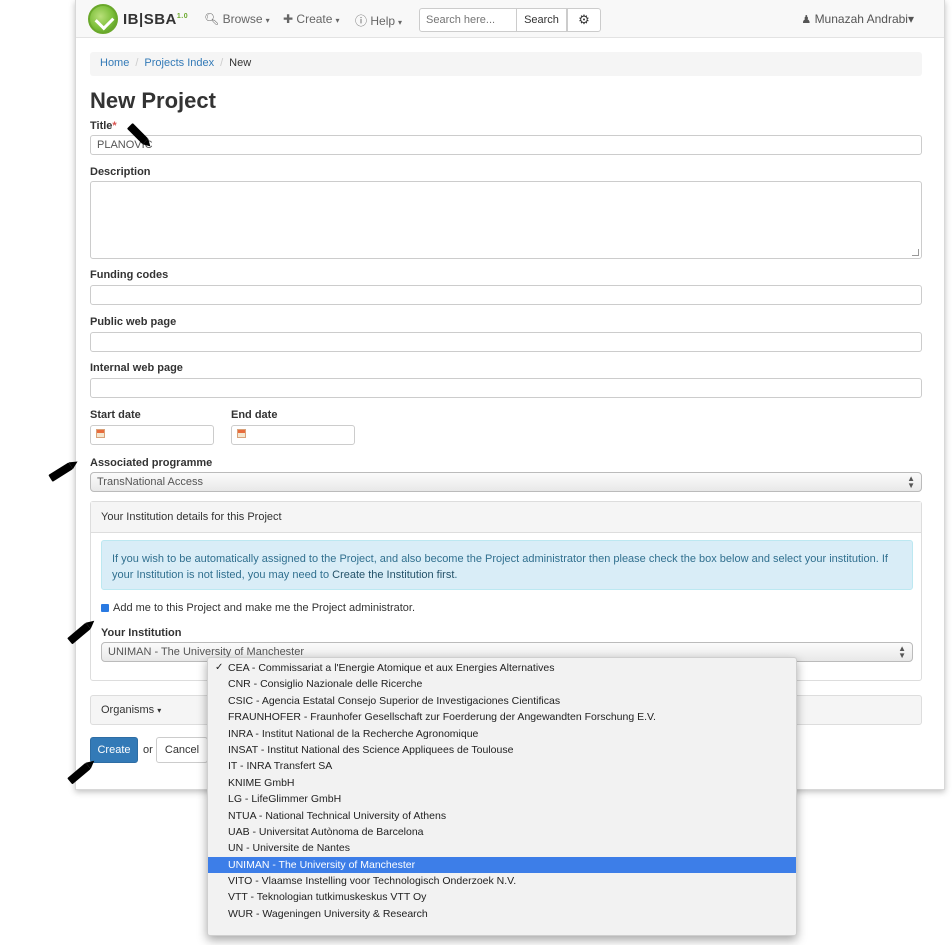 The width and height of the screenshot is (952, 945). What do you see at coordinates (502, 914) in the screenshot?
I see `institution-option: WUR - Wageningen University & Research` at bounding box center [502, 914].